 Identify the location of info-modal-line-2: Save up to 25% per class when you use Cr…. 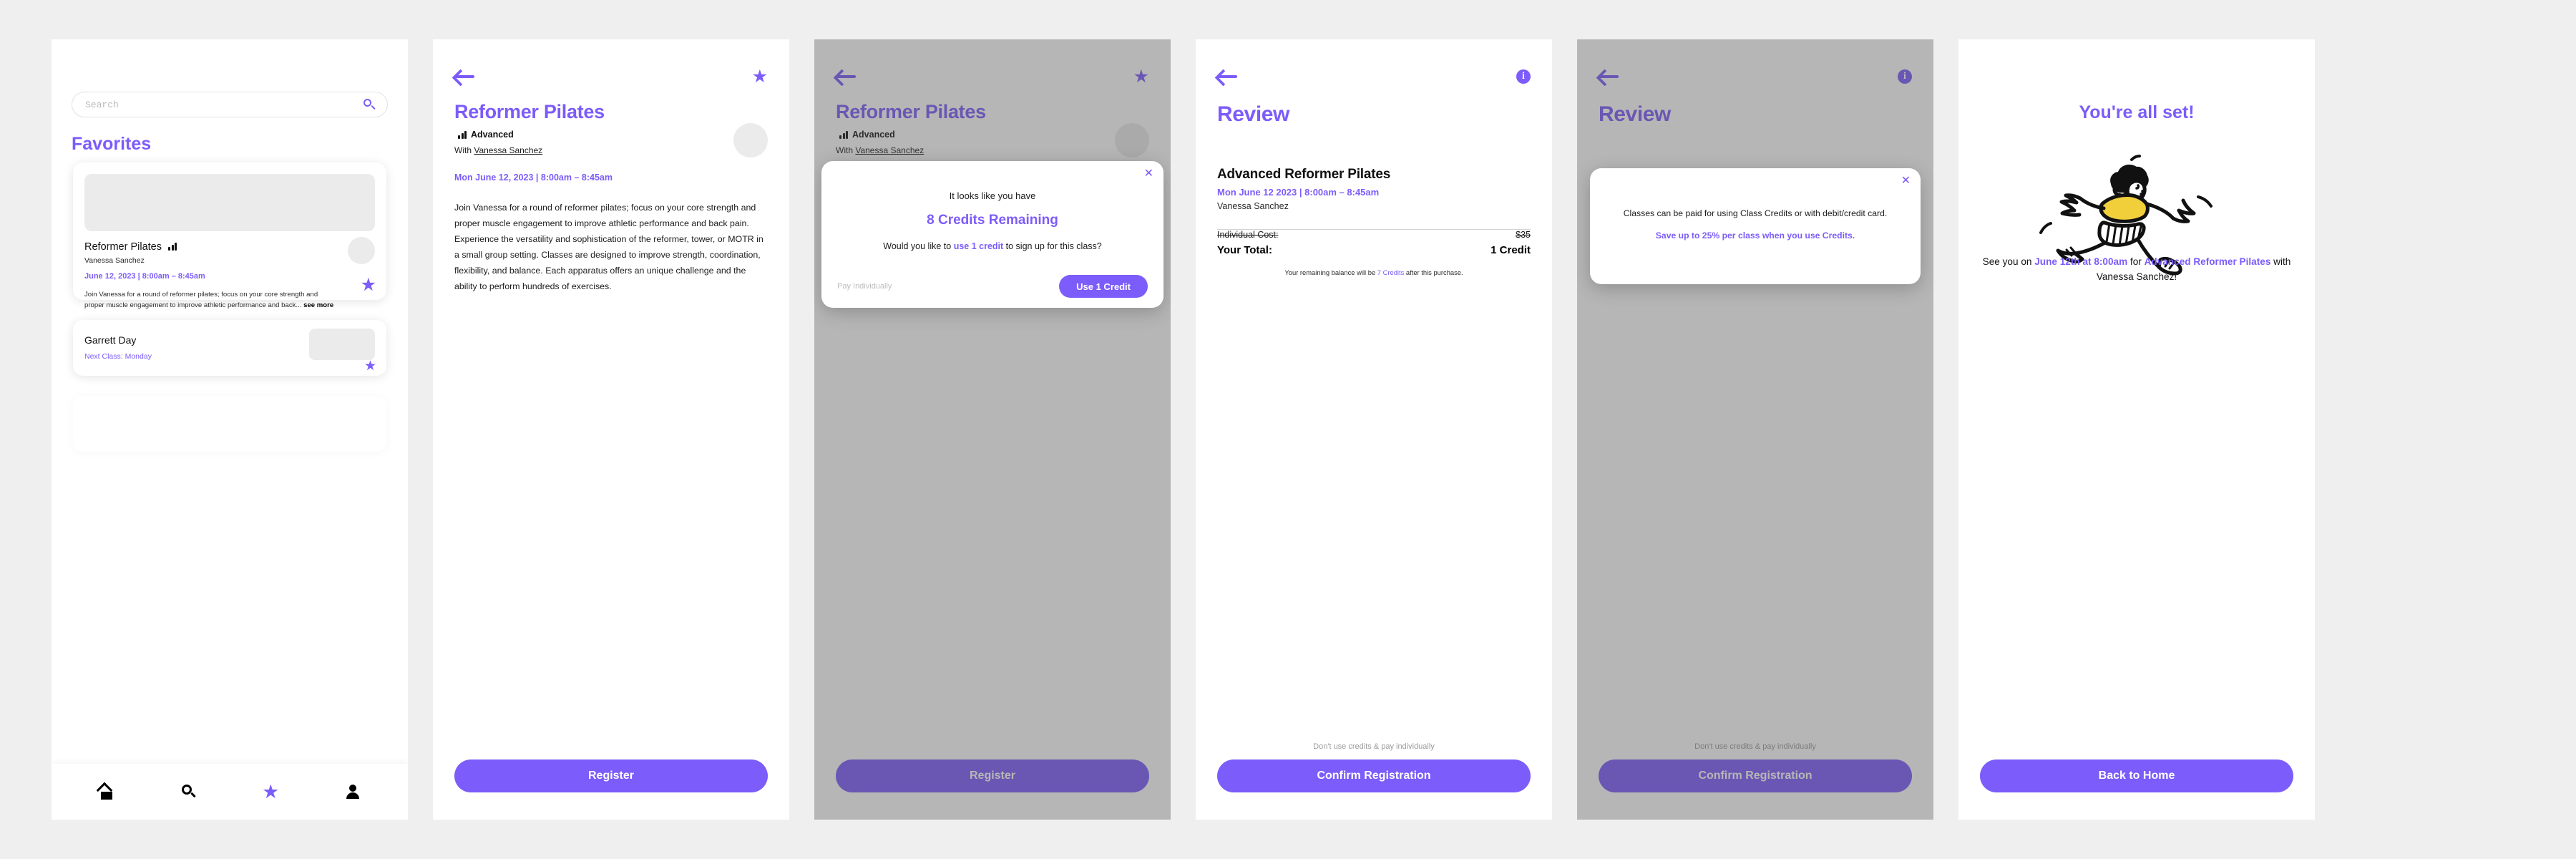
(1755, 235).